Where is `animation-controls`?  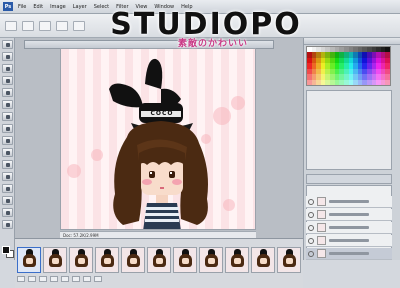 animation-controls is located at coordinates (59, 279).